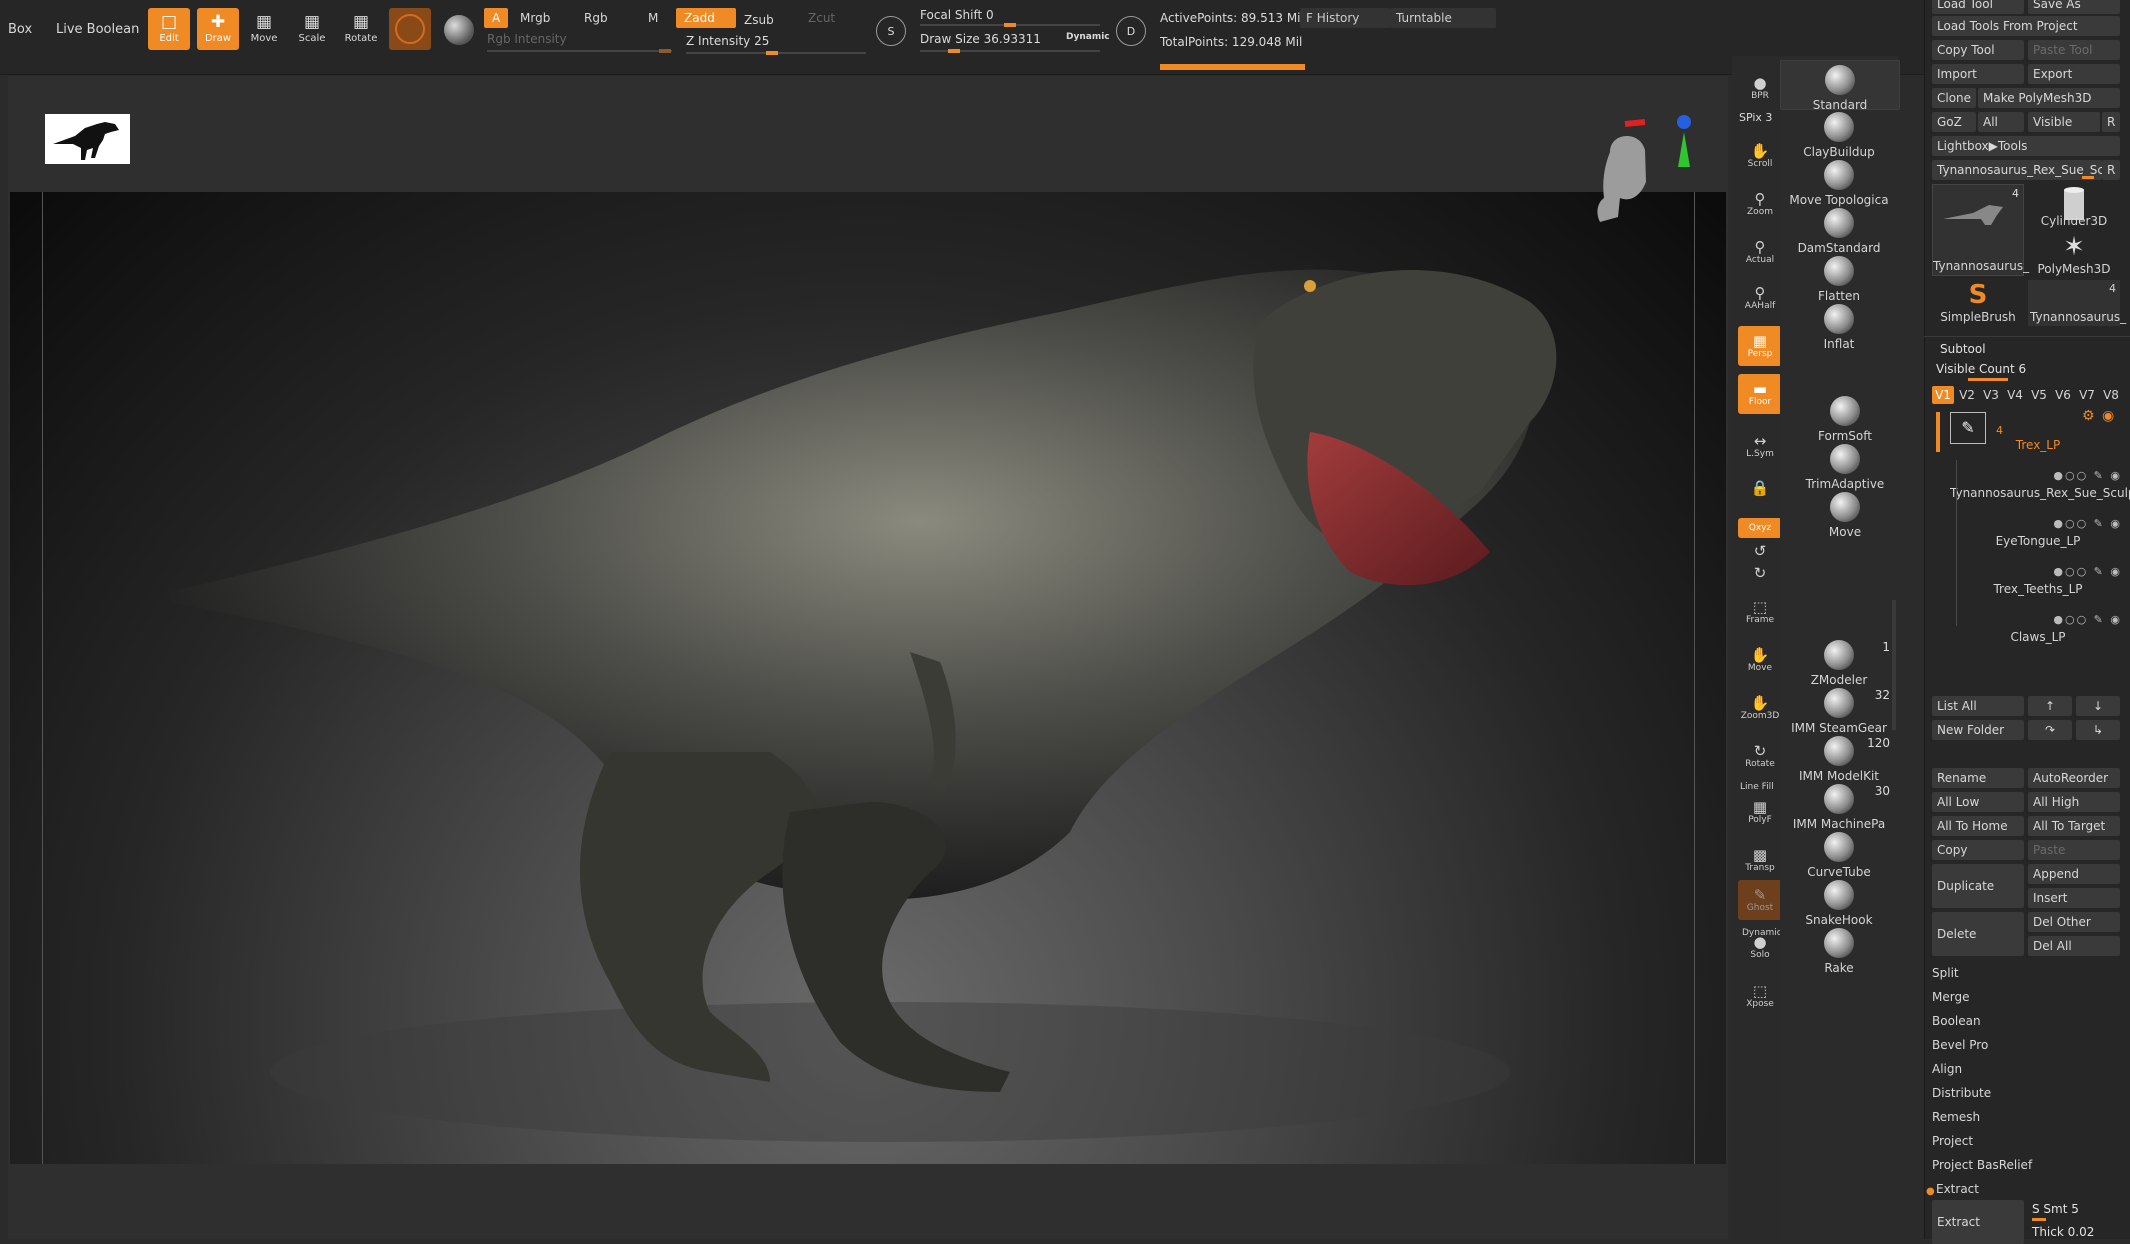  Describe the element at coordinates (2098, 730) in the screenshot. I see `move-into-folder-button: ↳` at that location.